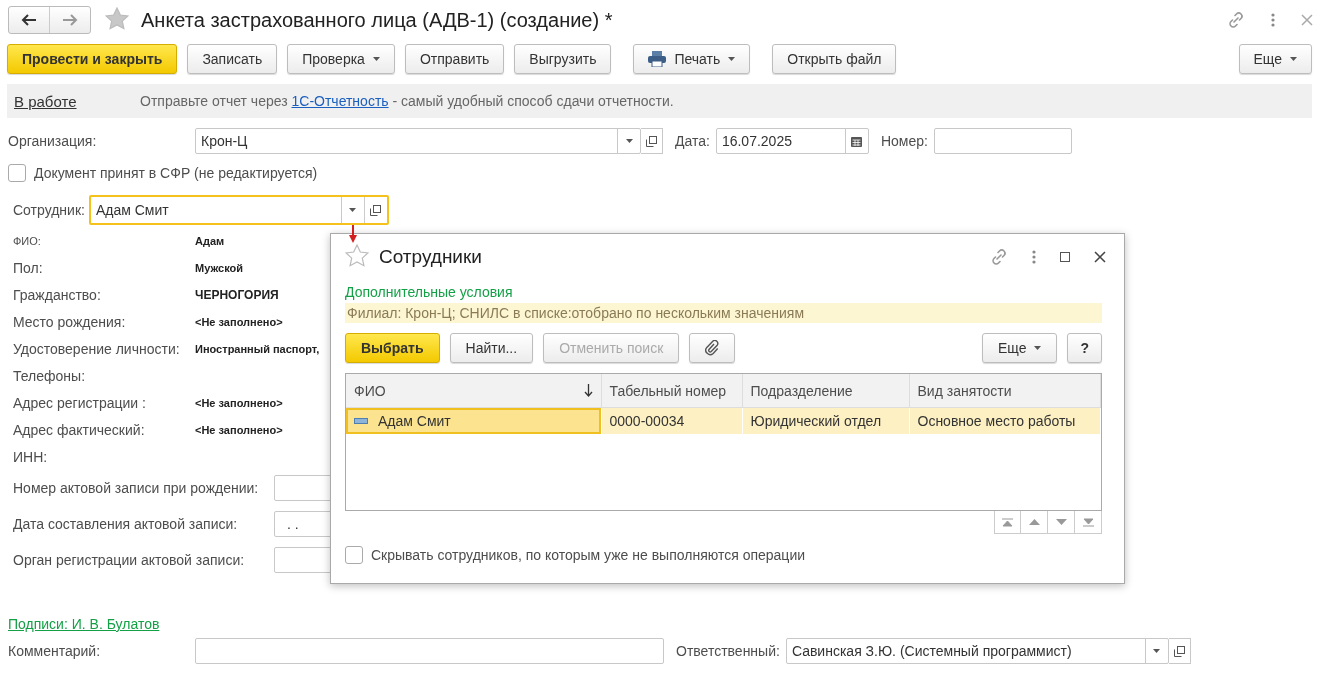 The width and height of the screenshot is (1319, 686). Describe the element at coordinates (473, 391) in the screenshot. I see `column-header: ФИО` at that location.